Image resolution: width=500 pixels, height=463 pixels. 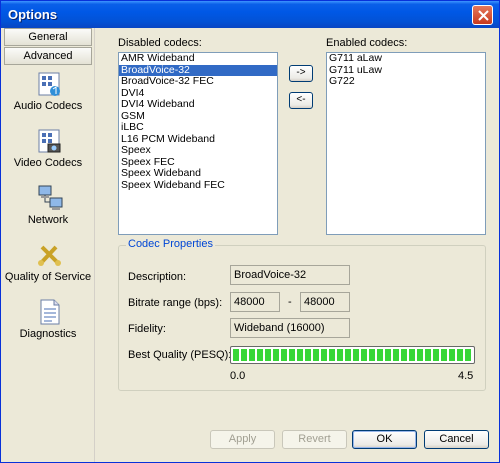 I want to click on fidelity-field: Wideband (16000), so click(x=290, y=328).